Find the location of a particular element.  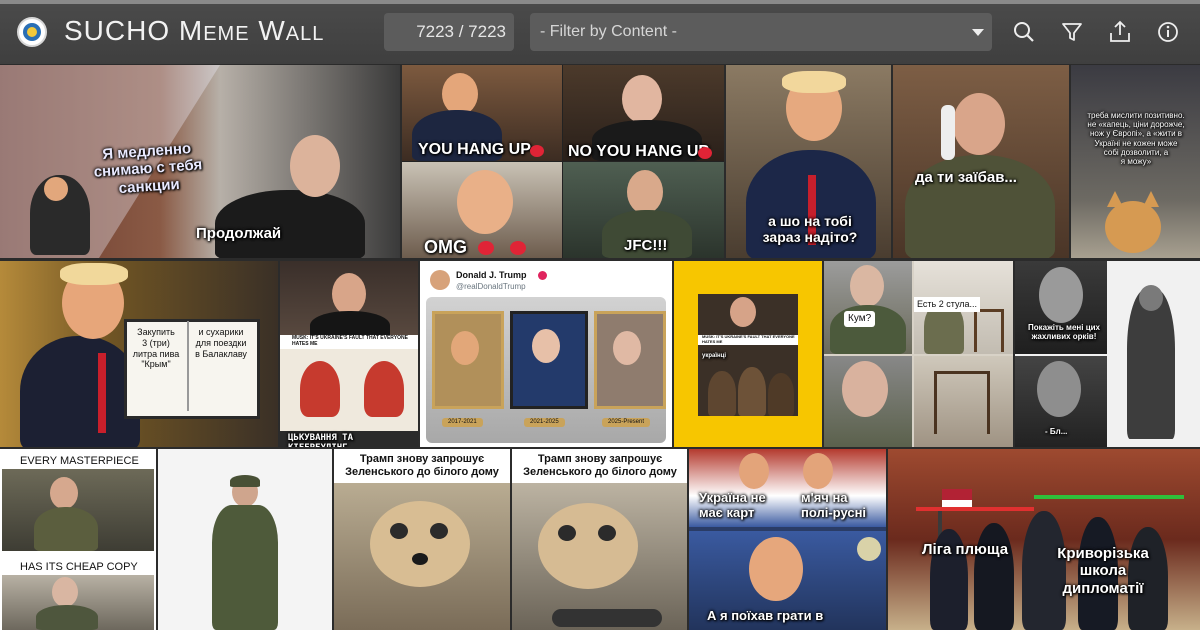

filter-placeholder: - Filter by Content - is located at coordinates (608, 31).